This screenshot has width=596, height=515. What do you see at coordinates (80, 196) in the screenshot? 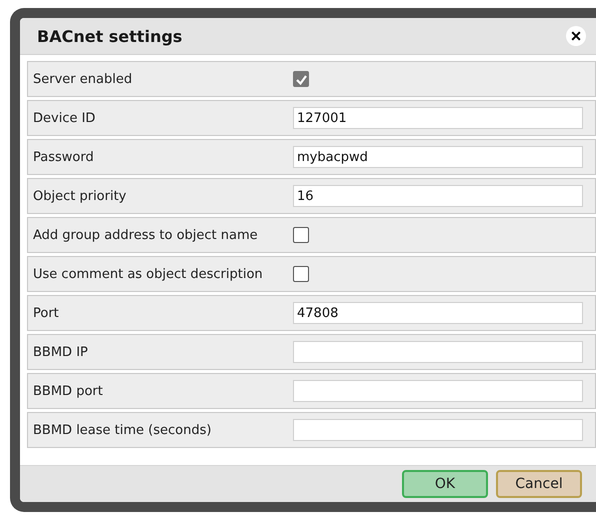
I see `field-label: Object priority` at bounding box center [80, 196].